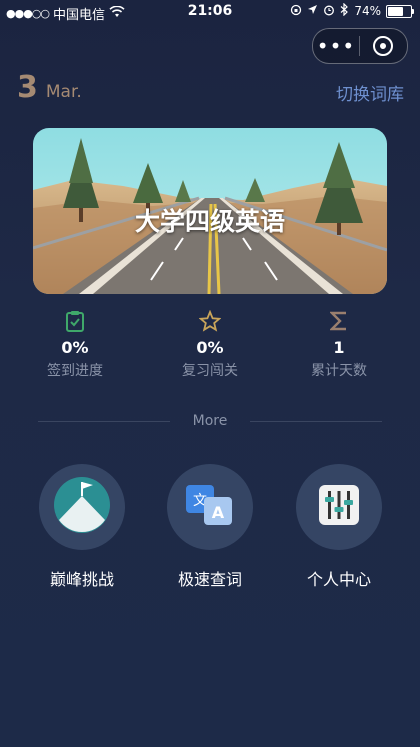  What do you see at coordinates (296, 11) in the screenshot?
I see `rotation-lock-icon` at bounding box center [296, 11].